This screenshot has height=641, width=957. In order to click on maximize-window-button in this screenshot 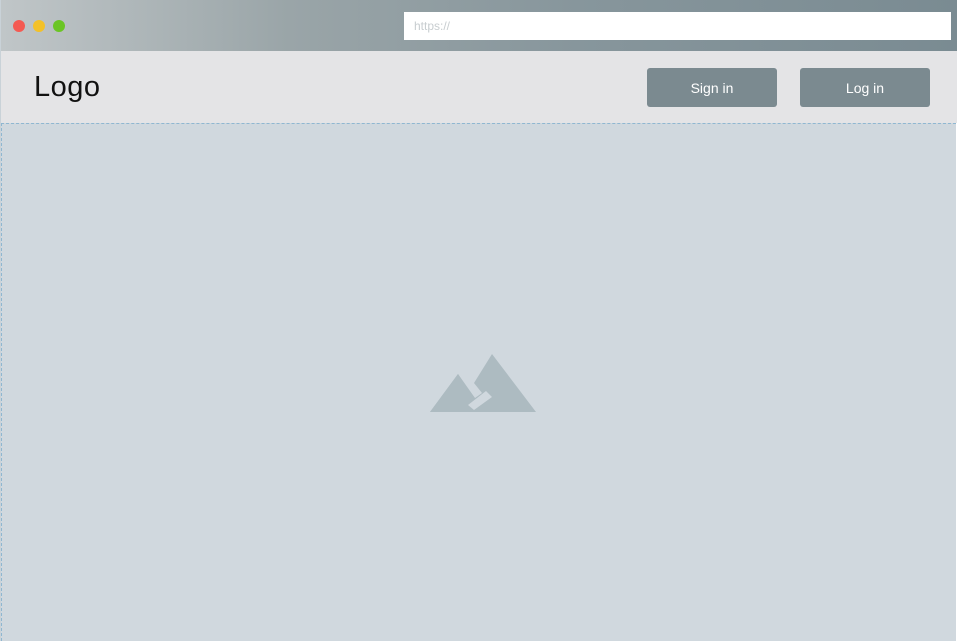, I will do `click(59, 26)`.